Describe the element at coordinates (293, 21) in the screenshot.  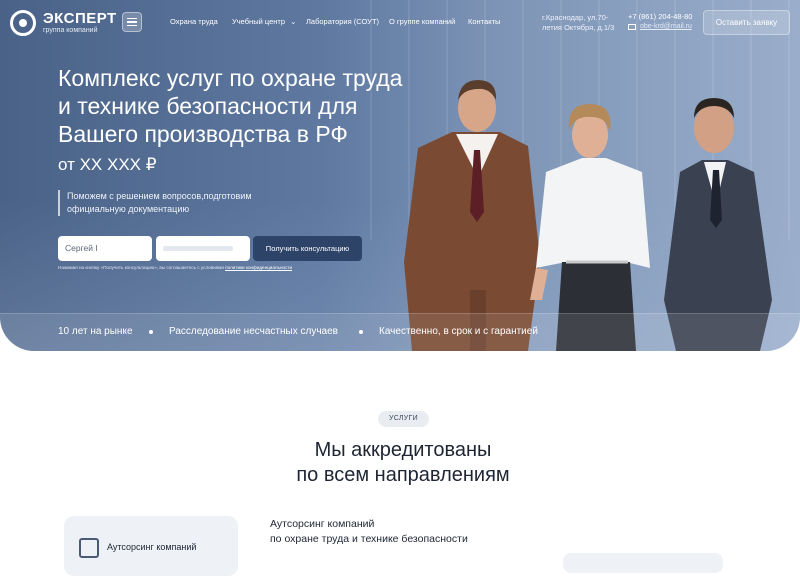
I see `chevron-down-icon: ⌄` at that location.